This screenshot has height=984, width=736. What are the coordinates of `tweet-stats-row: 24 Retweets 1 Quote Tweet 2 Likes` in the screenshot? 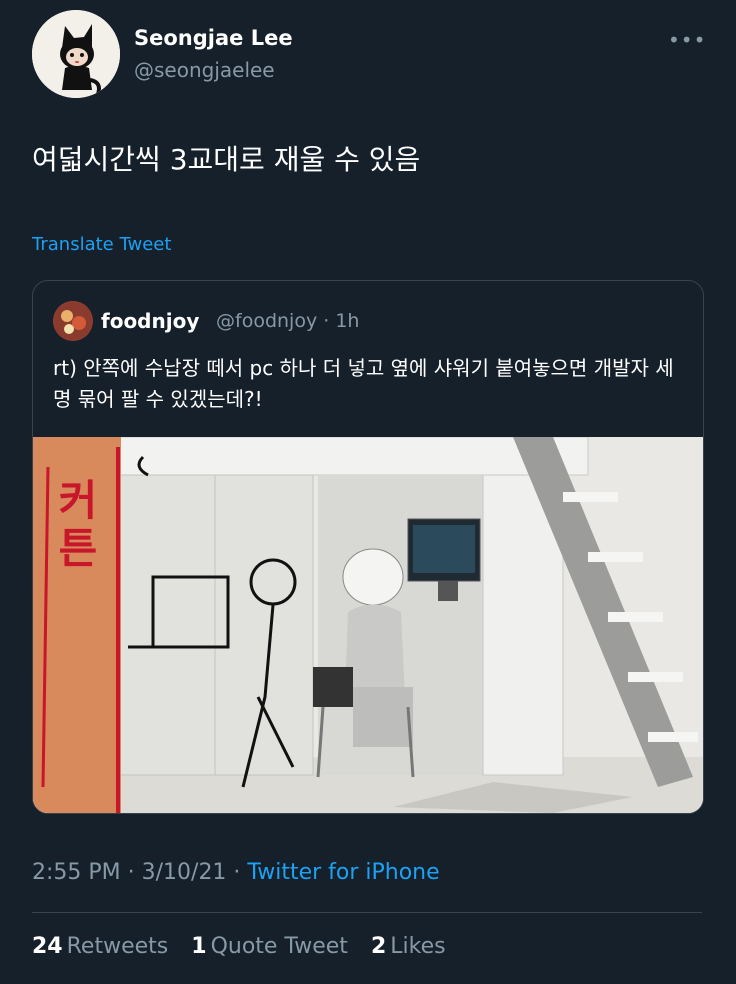 It's located at (247, 946).